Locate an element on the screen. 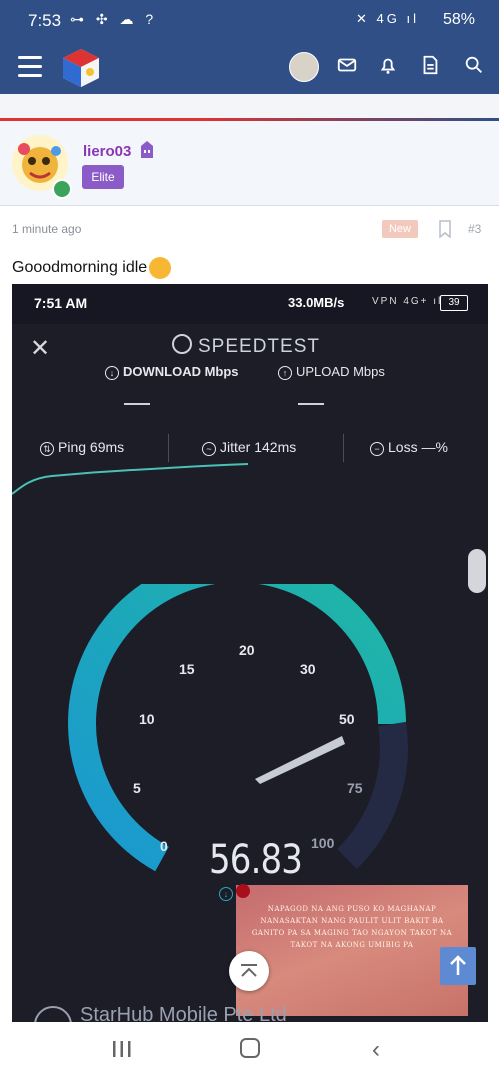 This screenshot has height=1080, width=499. gauge-tick: 100 is located at coordinates (323, 843).